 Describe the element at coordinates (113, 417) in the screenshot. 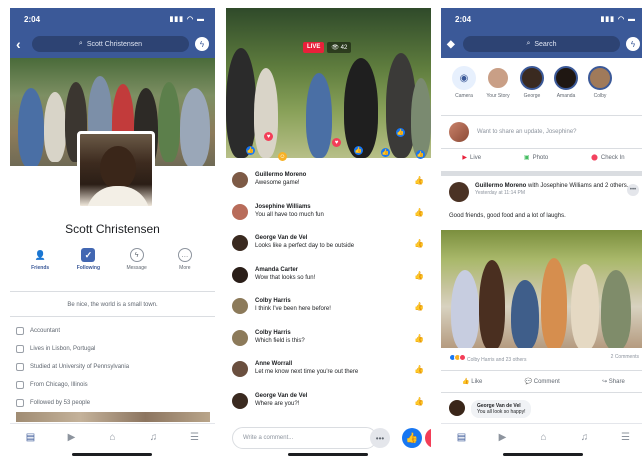

I see `photo-strip` at that location.